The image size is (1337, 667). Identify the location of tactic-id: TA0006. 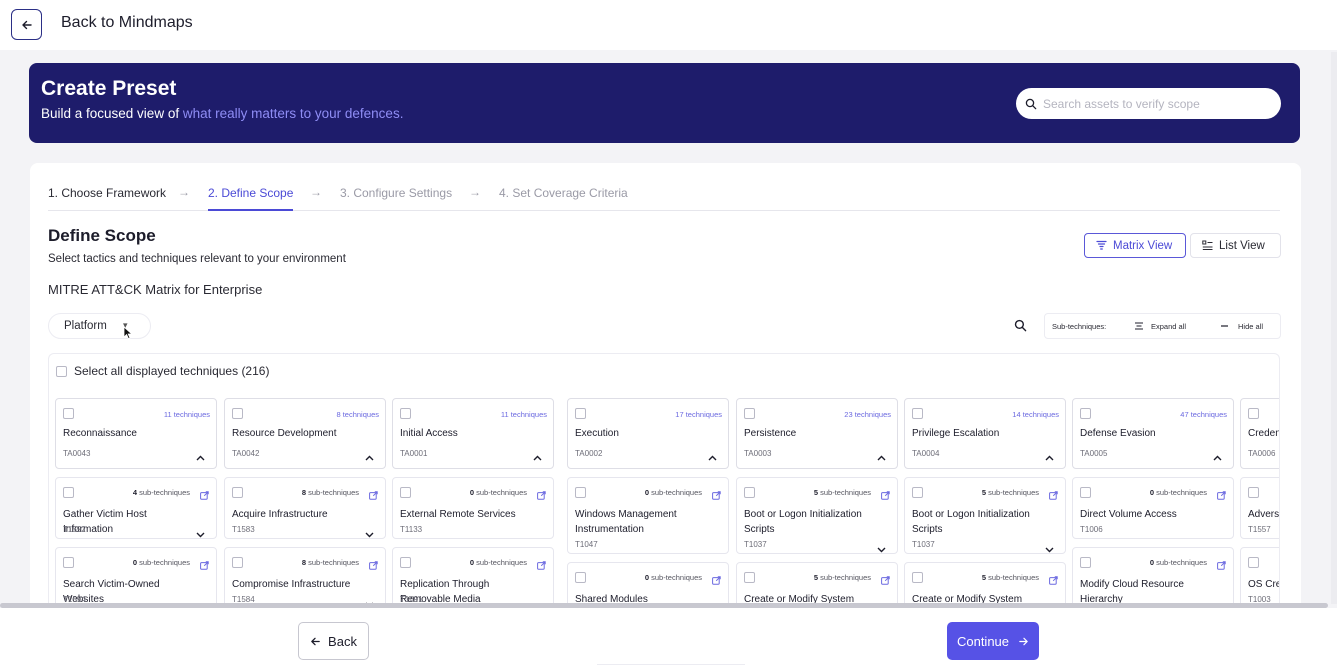
(1262, 453).